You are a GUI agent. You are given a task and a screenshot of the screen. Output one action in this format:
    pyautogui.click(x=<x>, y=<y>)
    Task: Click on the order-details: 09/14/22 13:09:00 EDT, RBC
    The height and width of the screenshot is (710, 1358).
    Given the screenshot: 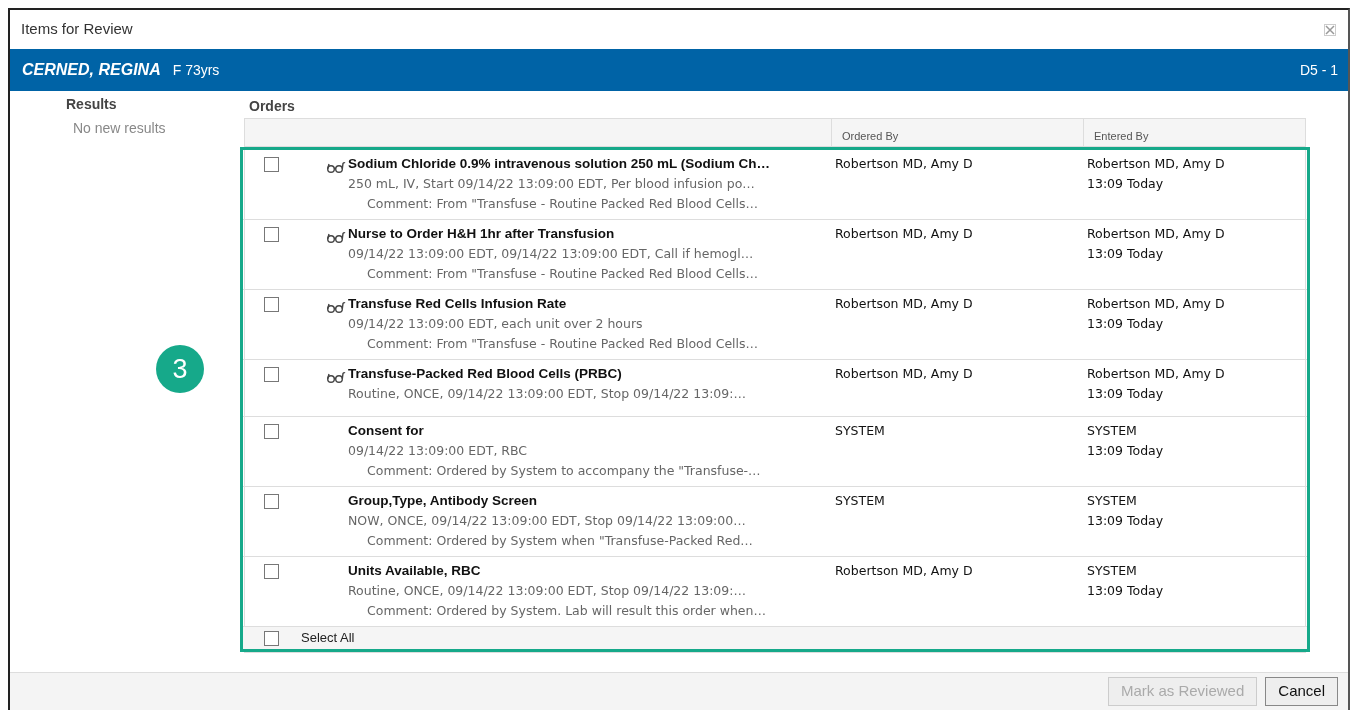 What is the action you would take?
    pyautogui.click(x=438, y=451)
    